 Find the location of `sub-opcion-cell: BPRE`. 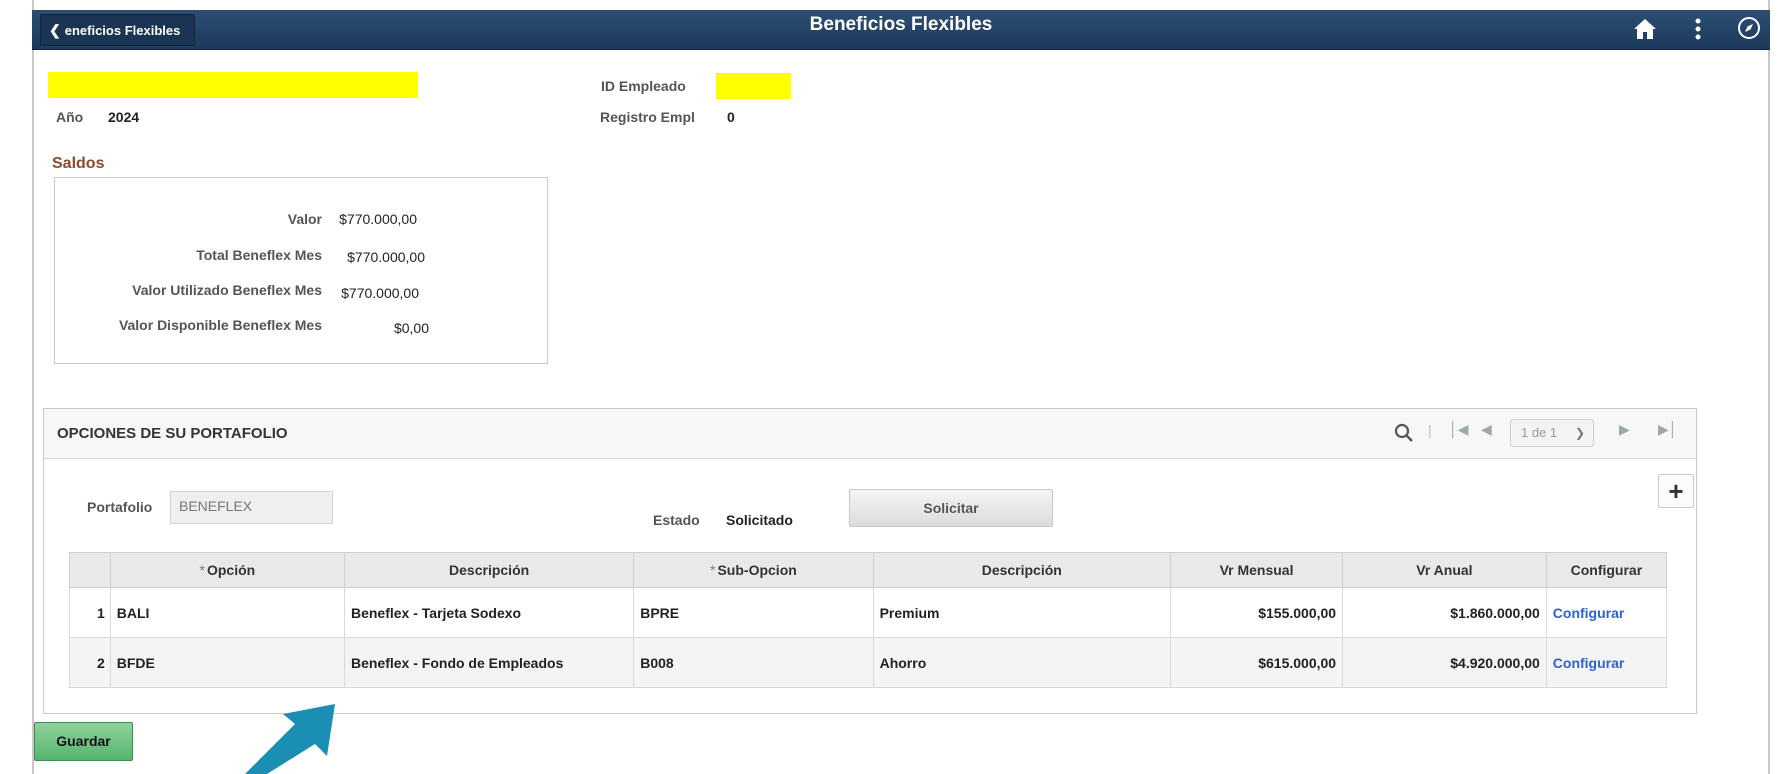

sub-opcion-cell: BPRE is located at coordinates (753, 612).